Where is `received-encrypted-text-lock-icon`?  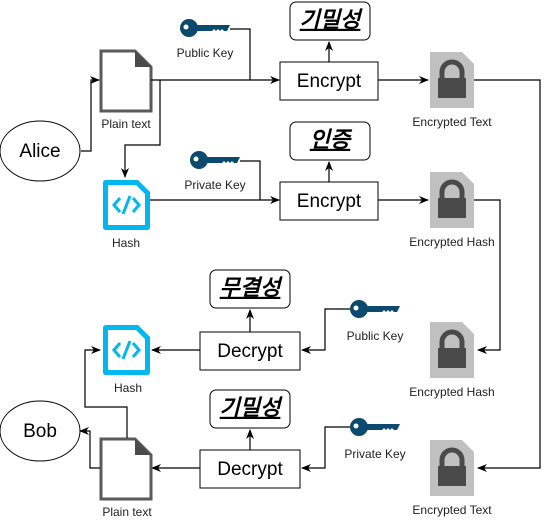
received-encrypted-text-lock-icon is located at coordinates (452, 468).